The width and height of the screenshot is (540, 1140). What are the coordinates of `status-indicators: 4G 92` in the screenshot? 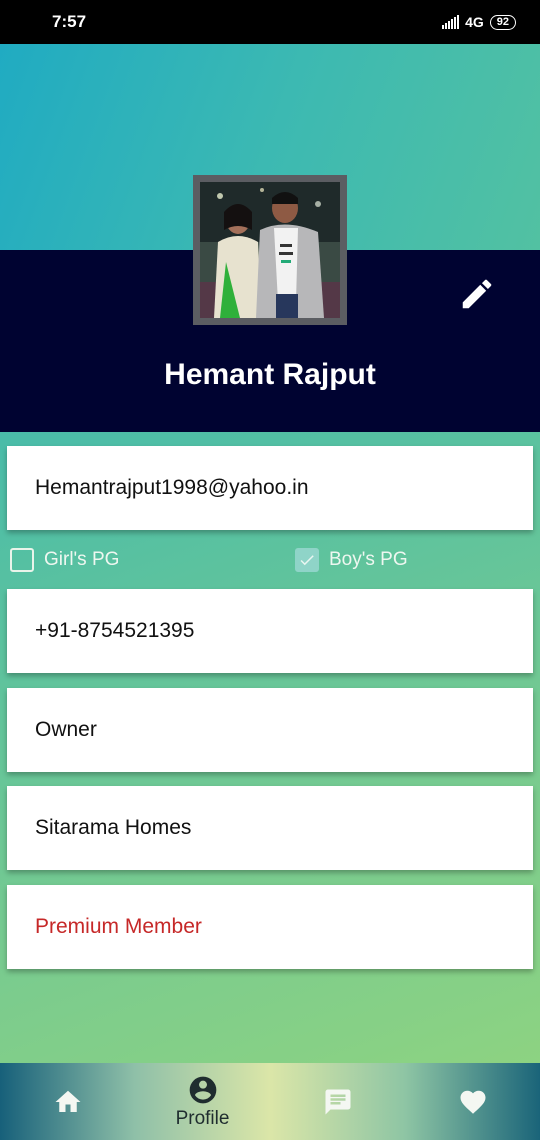 It's located at (479, 22).